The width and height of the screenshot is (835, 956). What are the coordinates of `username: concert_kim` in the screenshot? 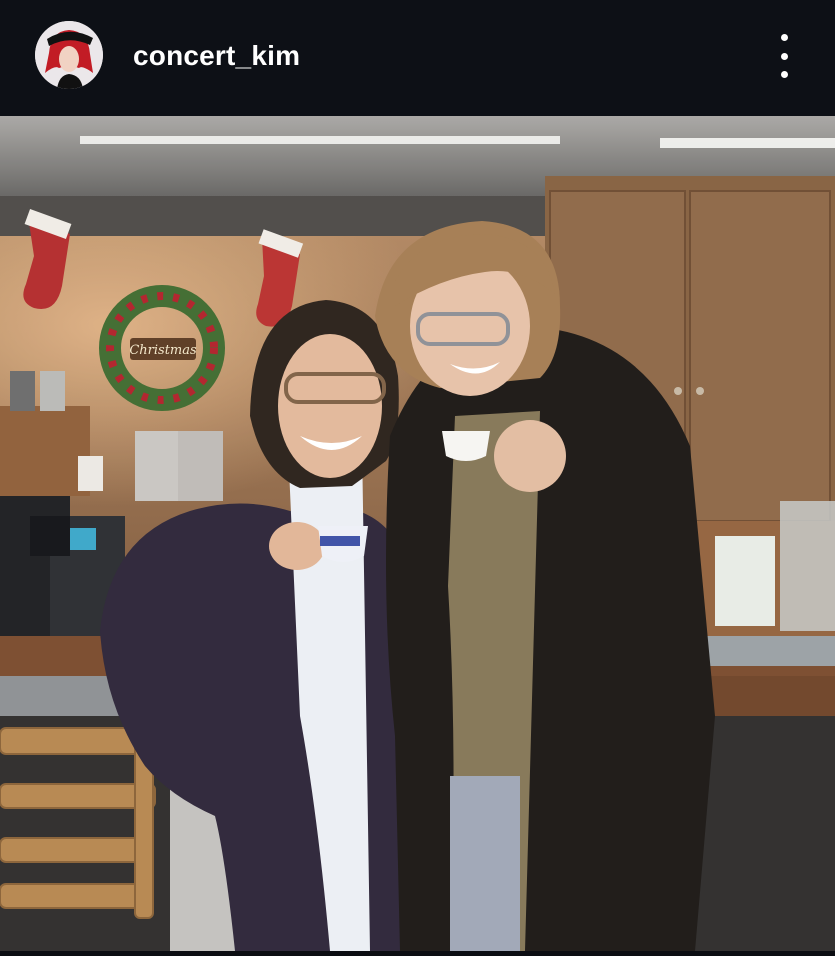 It's located at (216, 56).